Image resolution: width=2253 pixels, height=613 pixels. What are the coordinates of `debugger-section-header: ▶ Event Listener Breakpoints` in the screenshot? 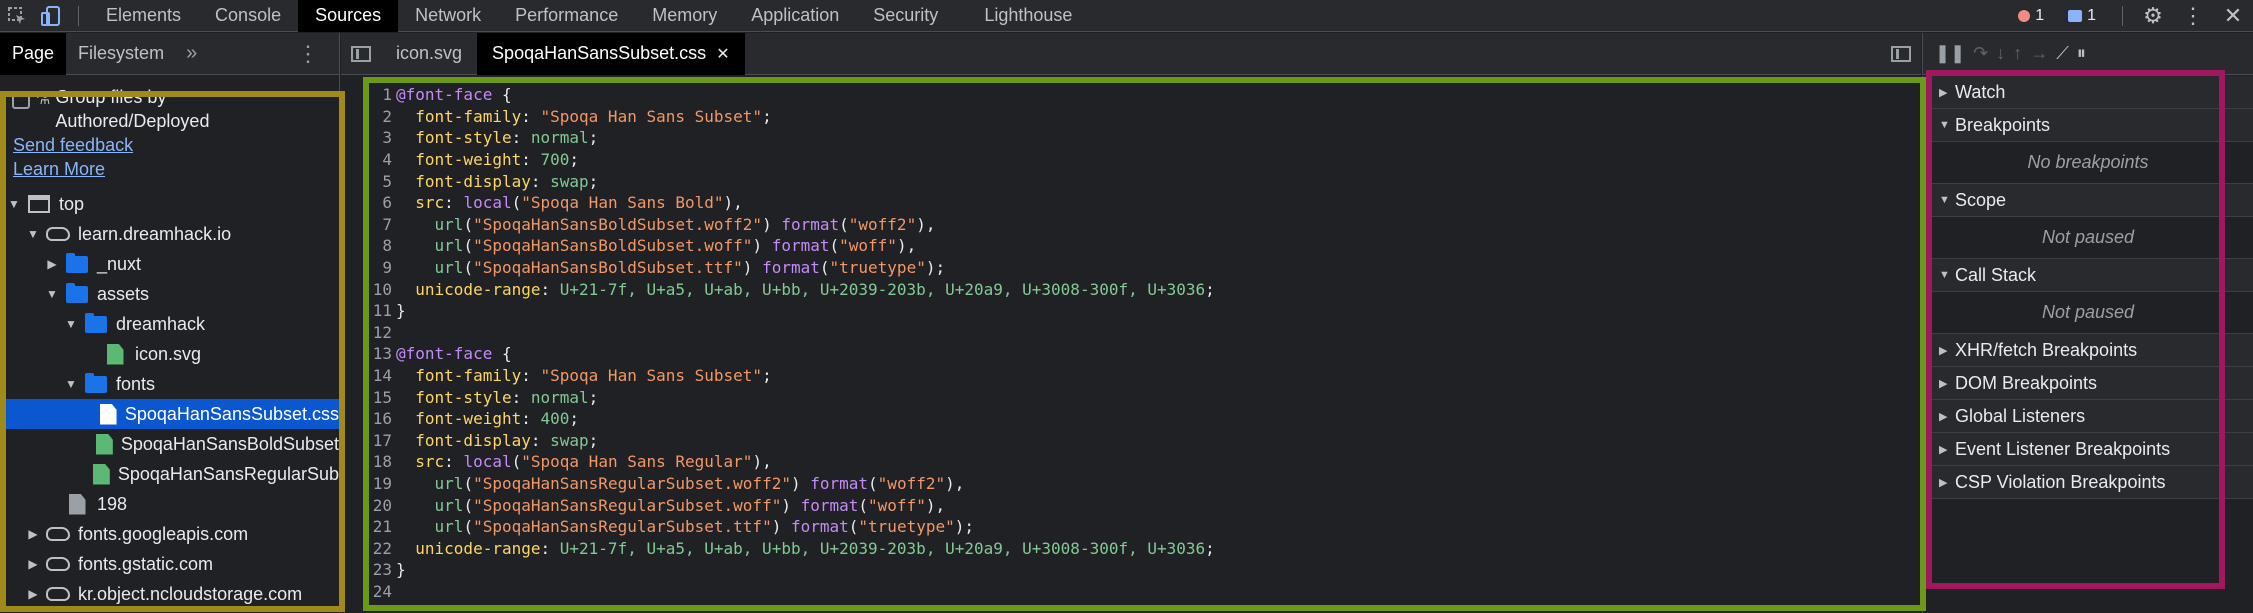 It's located at (2088, 449).